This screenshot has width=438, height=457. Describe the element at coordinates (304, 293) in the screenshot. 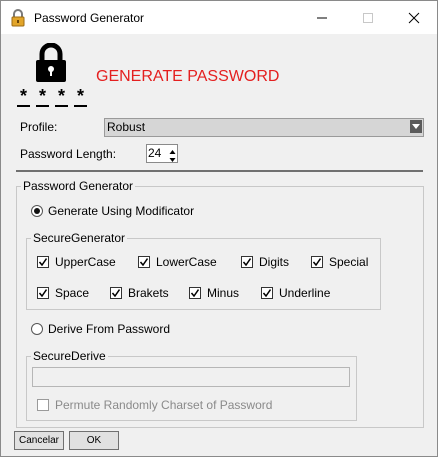

I see `underline-label: Underline` at that location.